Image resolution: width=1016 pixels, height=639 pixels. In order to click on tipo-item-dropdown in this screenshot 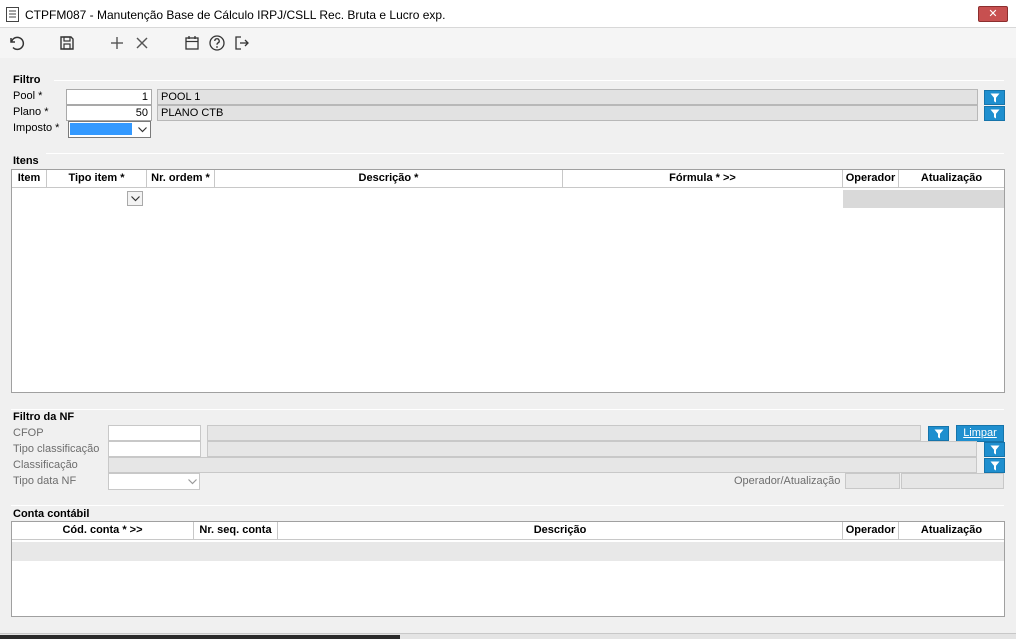, I will do `click(135, 198)`.